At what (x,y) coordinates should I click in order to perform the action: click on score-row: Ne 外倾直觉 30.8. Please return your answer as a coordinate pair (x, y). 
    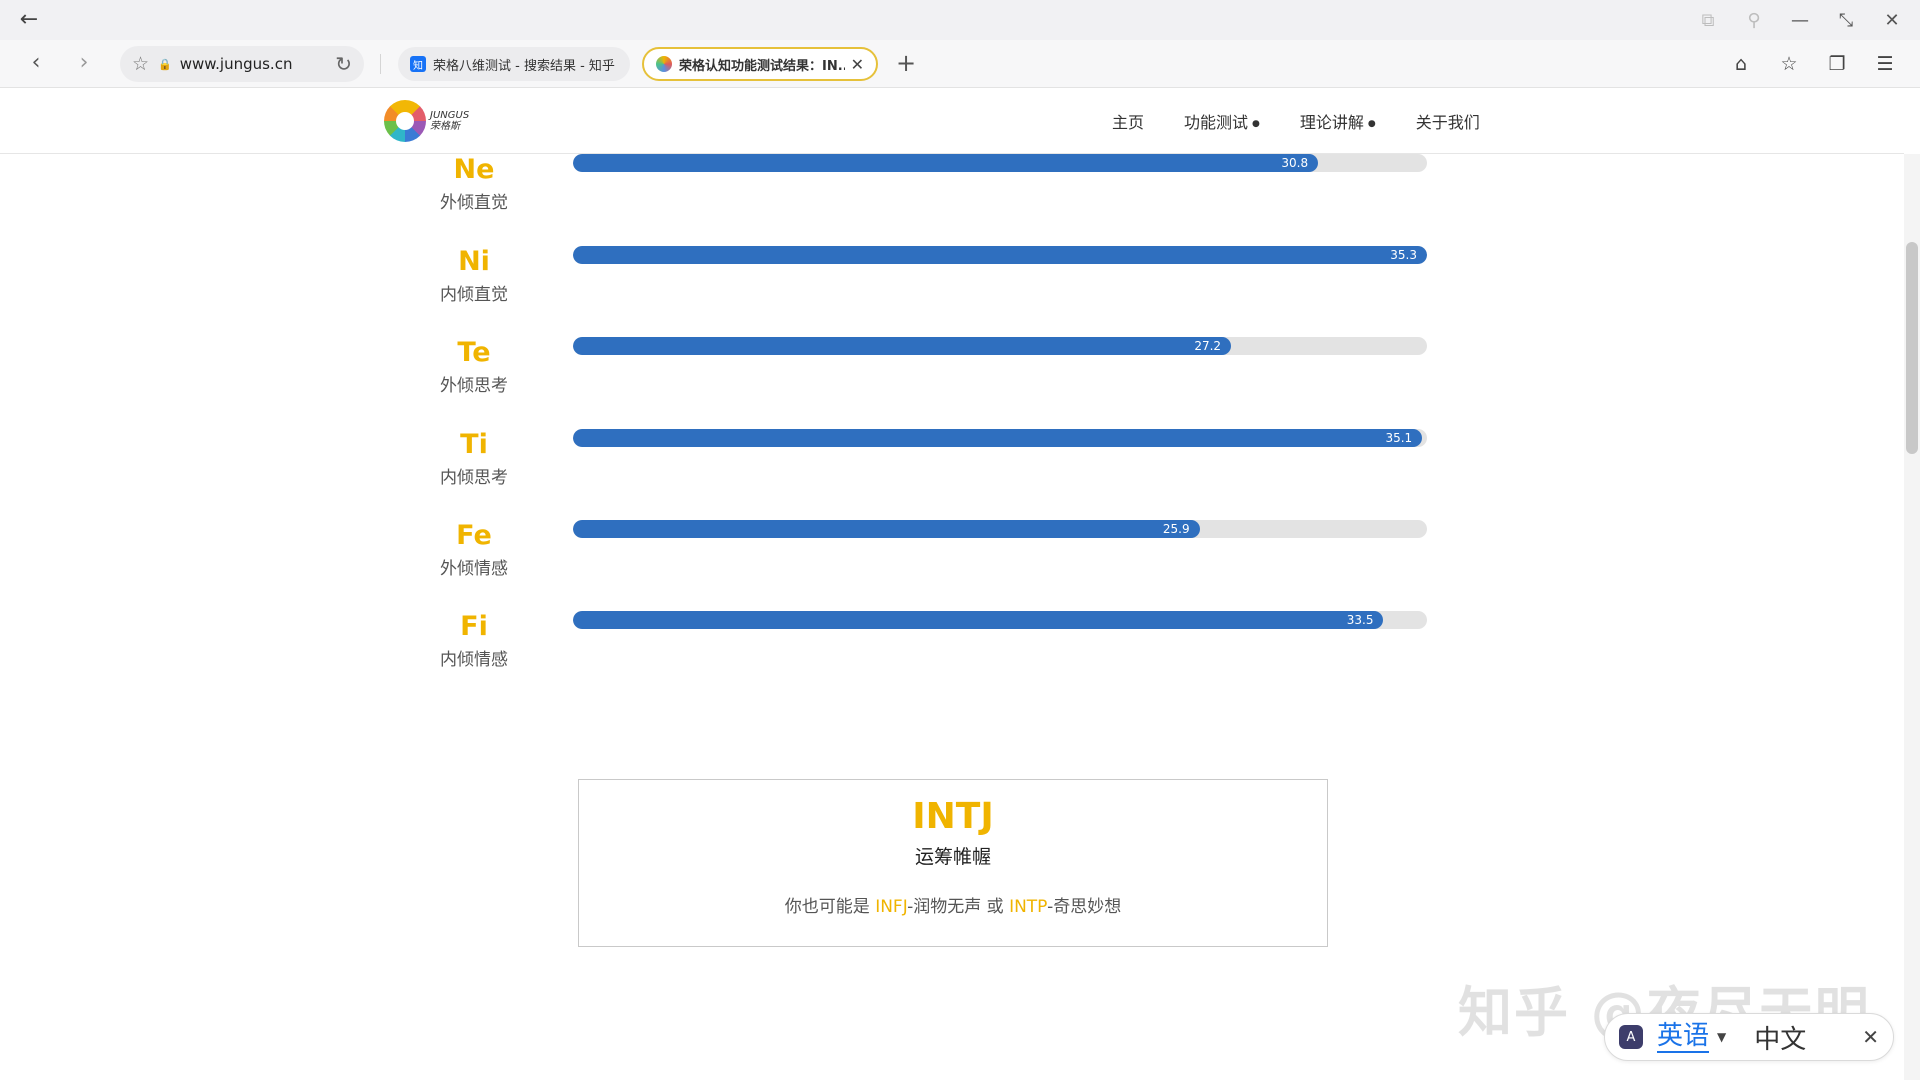
    Looking at the image, I should click on (952, 200).